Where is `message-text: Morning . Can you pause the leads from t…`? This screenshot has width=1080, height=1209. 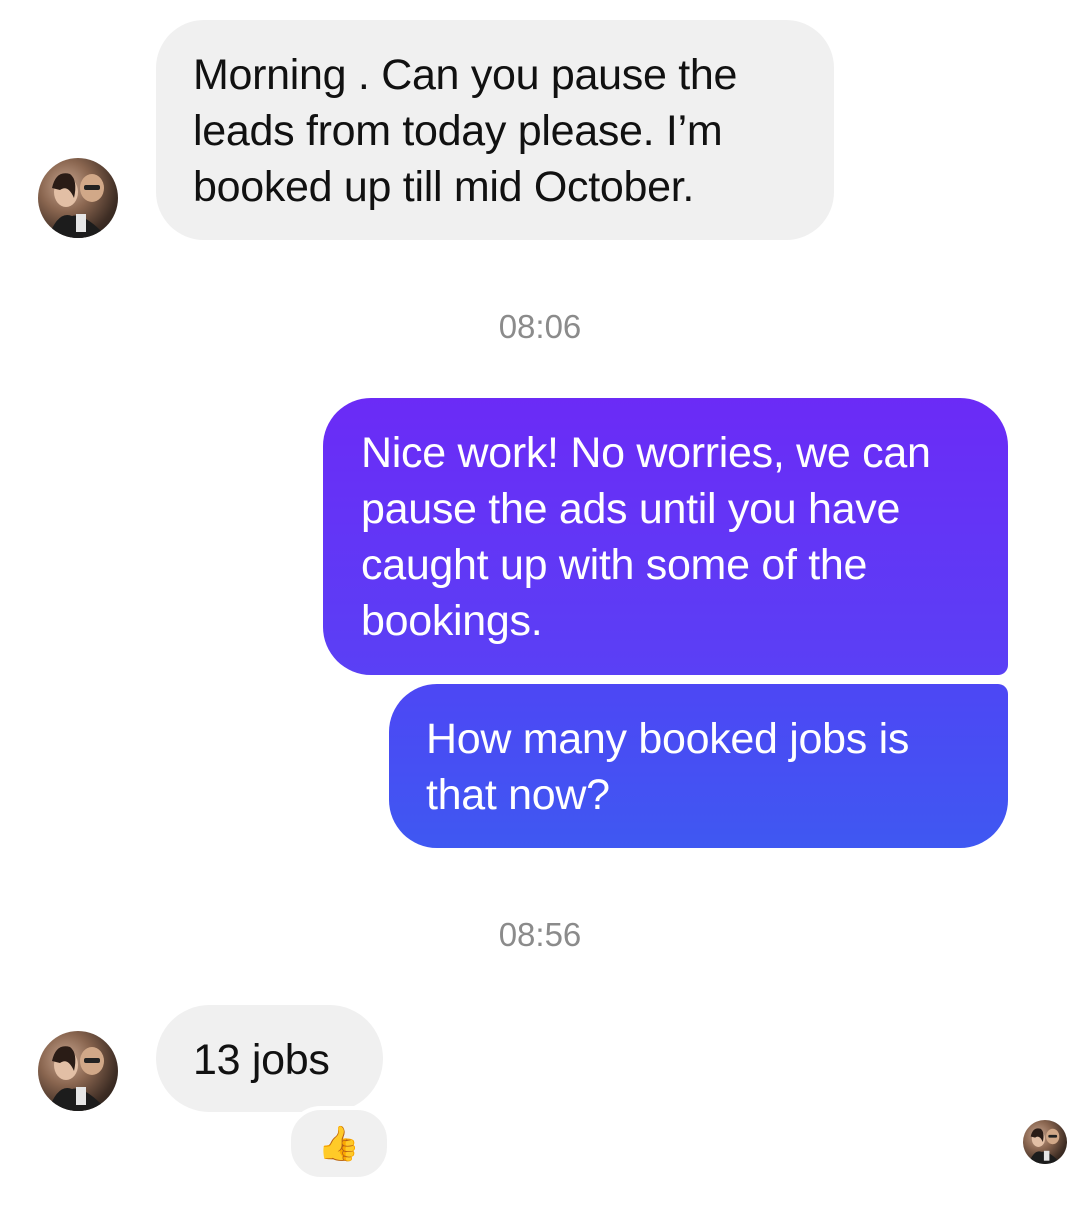 message-text: Morning . Can you pause the leads from t… is located at coordinates (465, 131).